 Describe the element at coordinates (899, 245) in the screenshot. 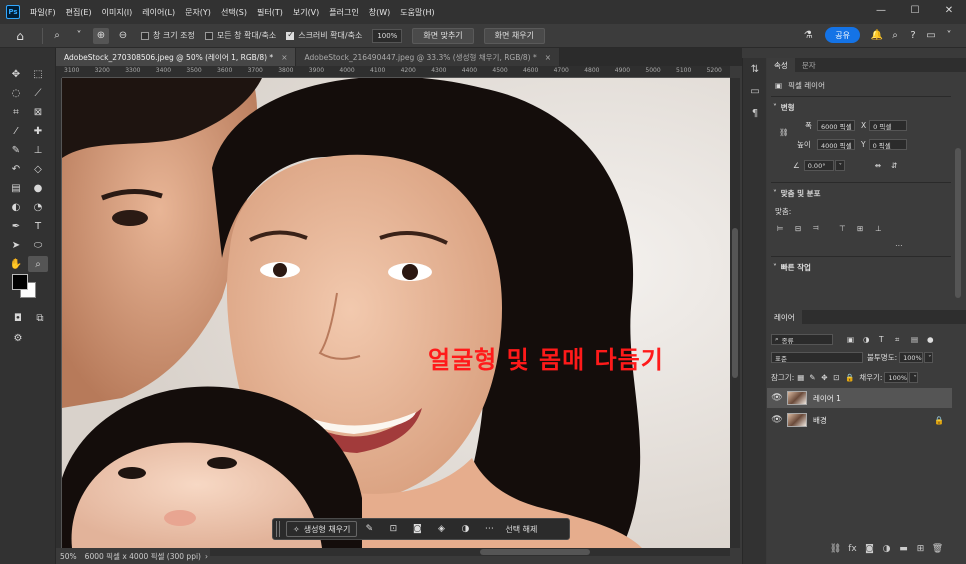

I see `more-align-icon: ⋯` at that location.